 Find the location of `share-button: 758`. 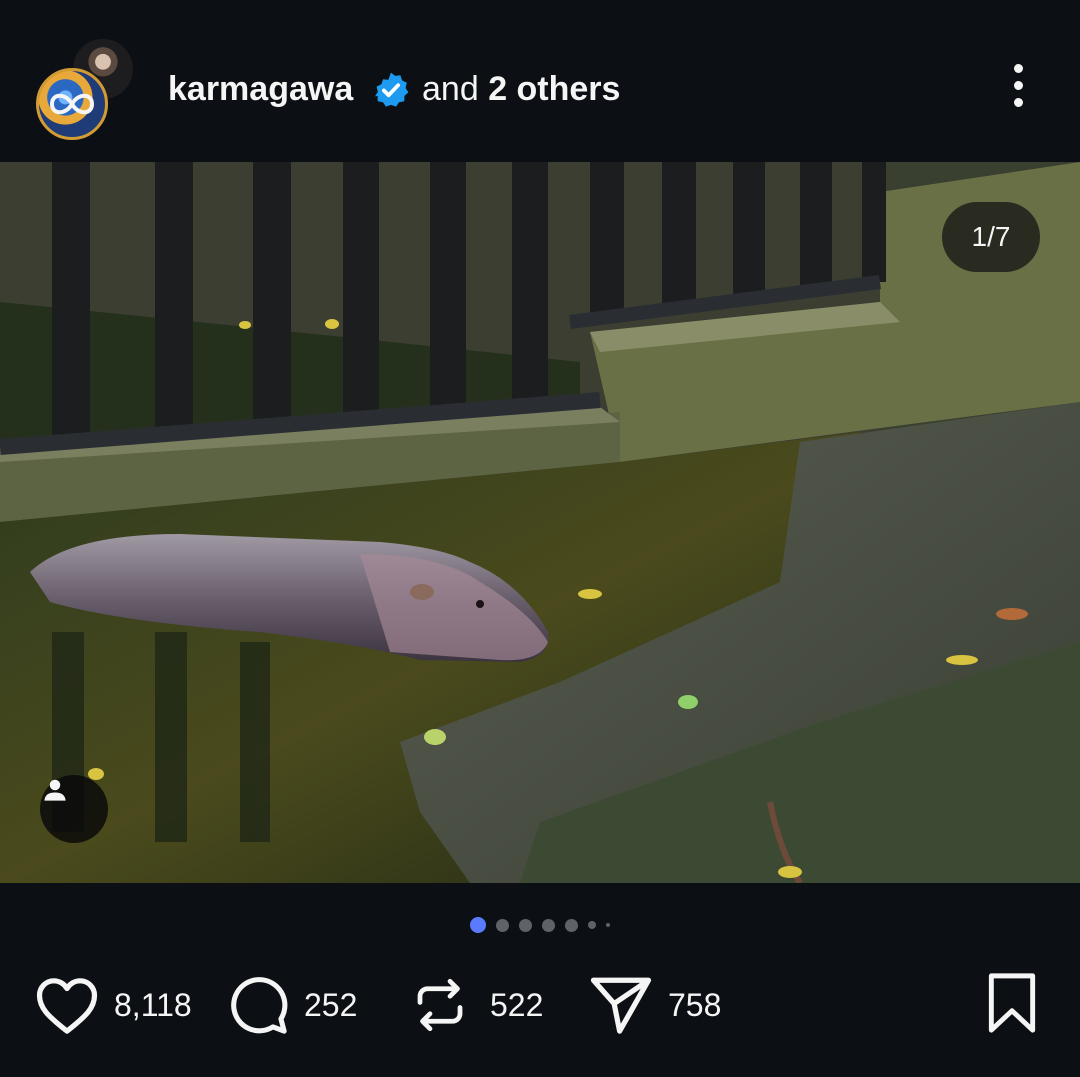

share-button: 758 is located at coordinates (654, 1005).